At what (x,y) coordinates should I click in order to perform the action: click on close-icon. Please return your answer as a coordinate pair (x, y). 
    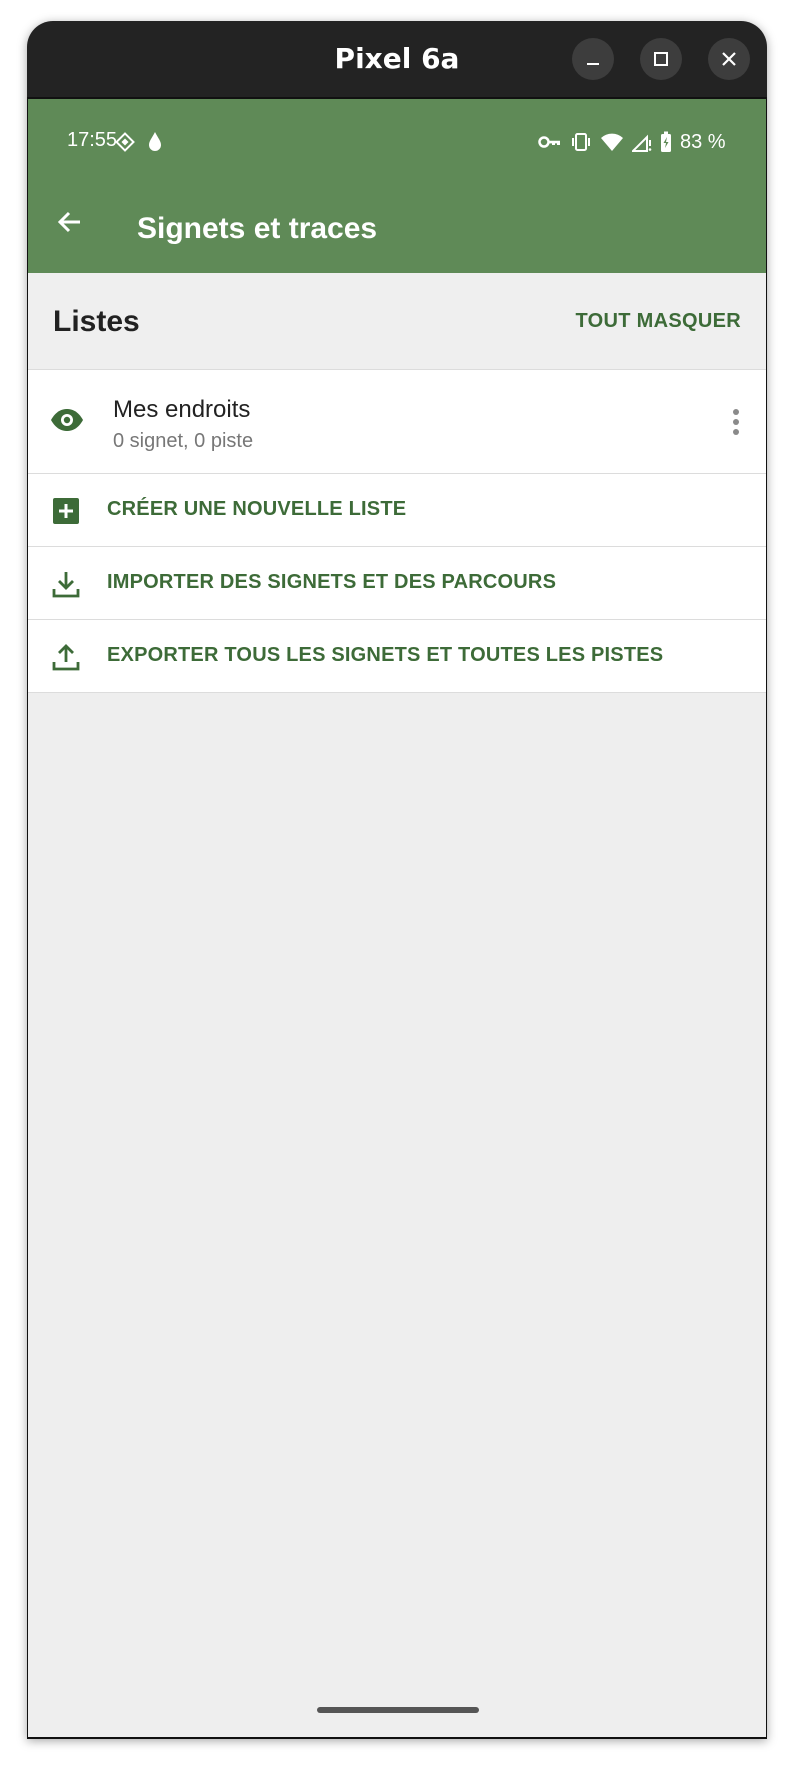
    Looking at the image, I should click on (729, 59).